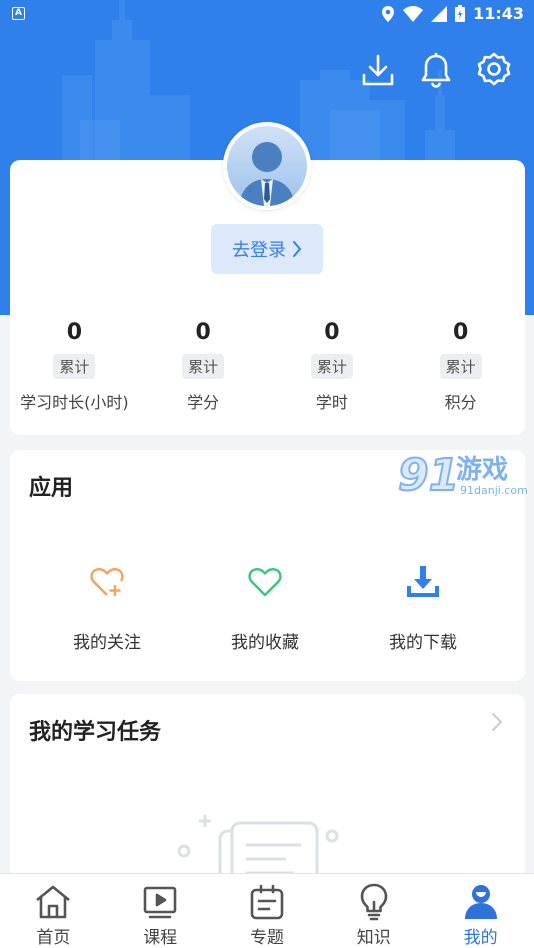  I want to click on bulb-icon, so click(374, 901).